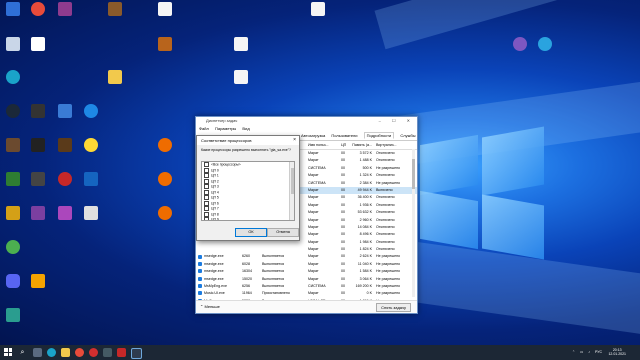 Image resolution: width=640 pixels, height=360 pixels. What do you see at coordinates (248, 218) in the screenshot?
I see `processor-checkbox-item: ЦП 9` at bounding box center [248, 218].